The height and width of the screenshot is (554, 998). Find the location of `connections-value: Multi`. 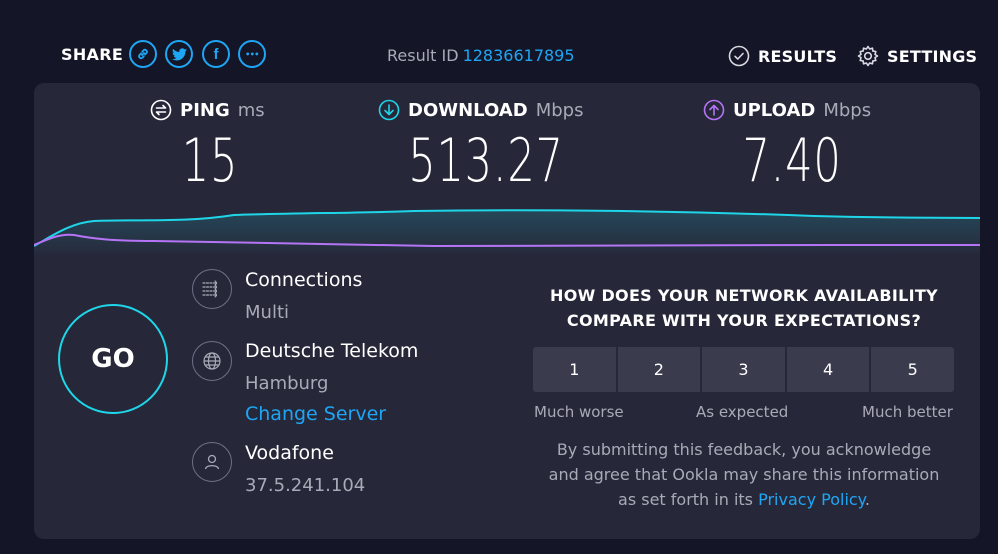

connections-value: Multi is located at coordinates (267, 312).